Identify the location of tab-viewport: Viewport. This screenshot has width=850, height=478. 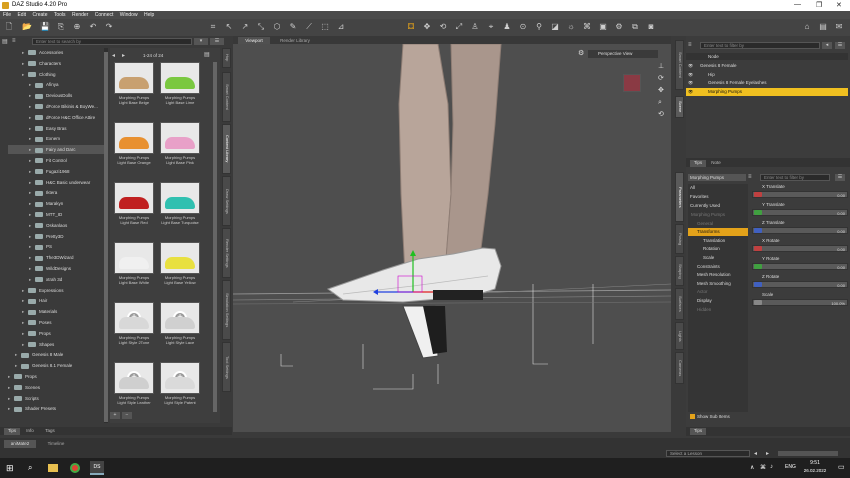
(254, 40).